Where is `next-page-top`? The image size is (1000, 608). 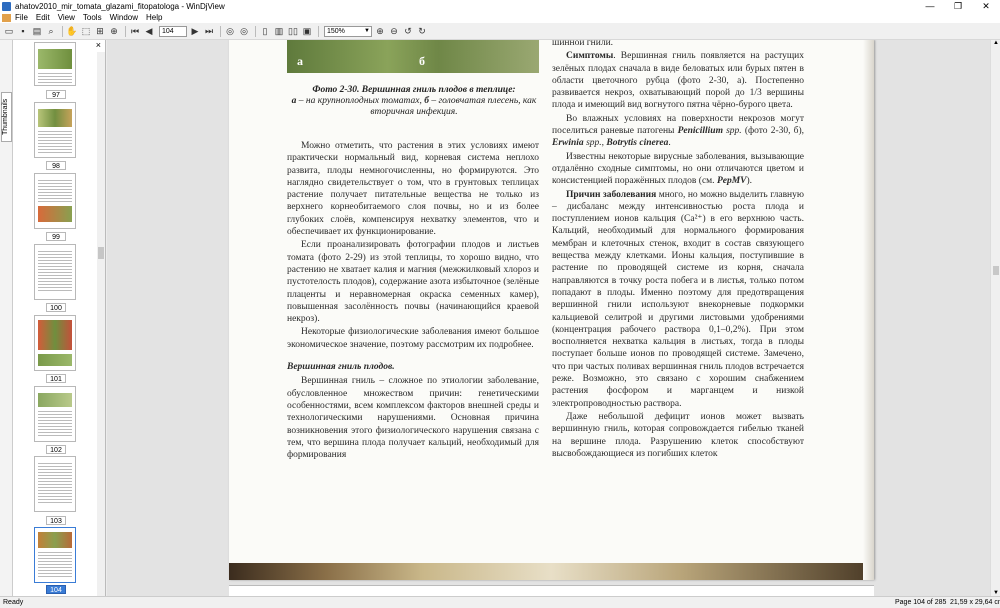
next-page-top is located at coordinates (551, 590).